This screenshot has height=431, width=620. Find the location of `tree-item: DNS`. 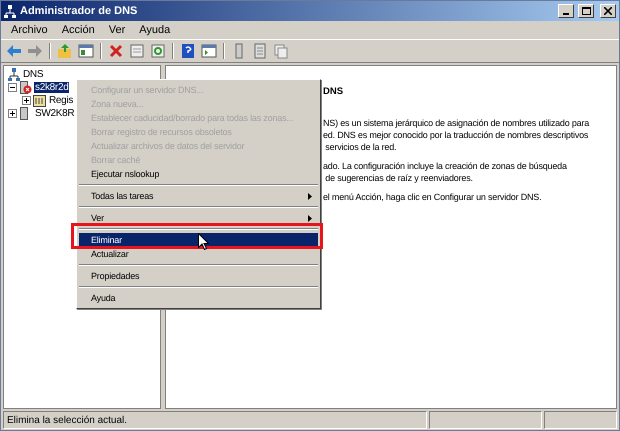

tree-item: DNS is located at coordinates (33, 74).